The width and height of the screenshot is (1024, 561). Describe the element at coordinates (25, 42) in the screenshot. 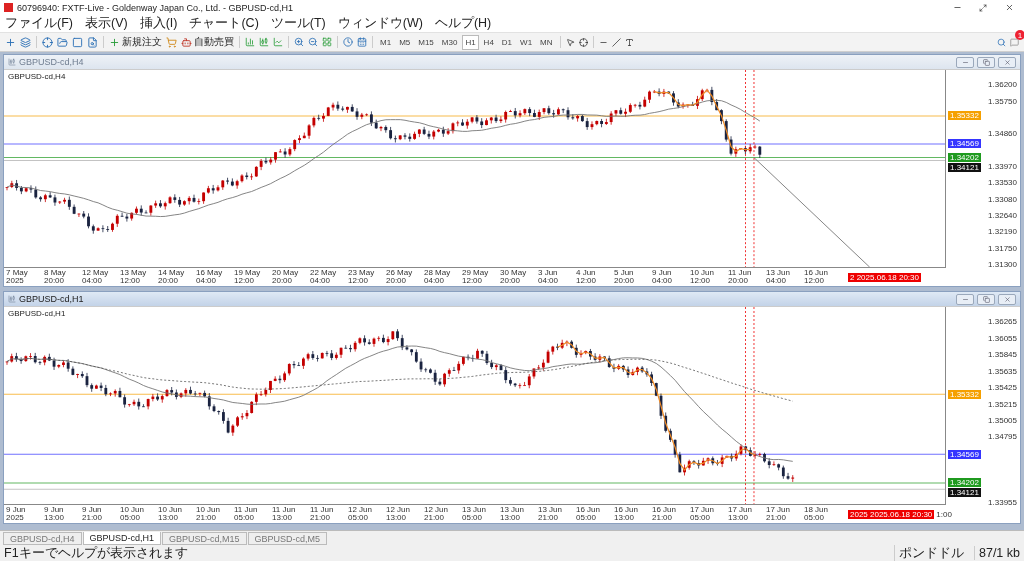

I see `layers-button` at that location.